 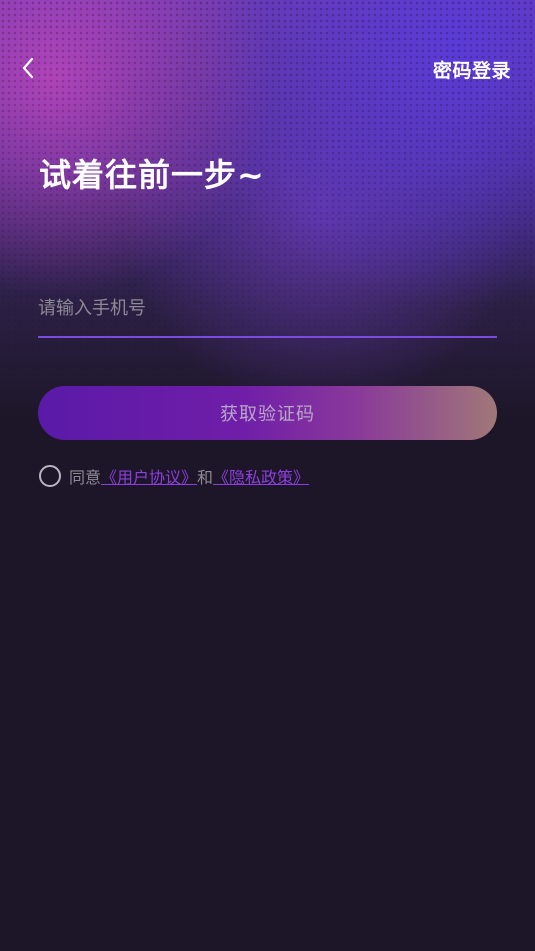 What do you see at coordinates (205, 477) in the screenshot?
I see `agree-connector: 和` at bounding box center [205, 477].